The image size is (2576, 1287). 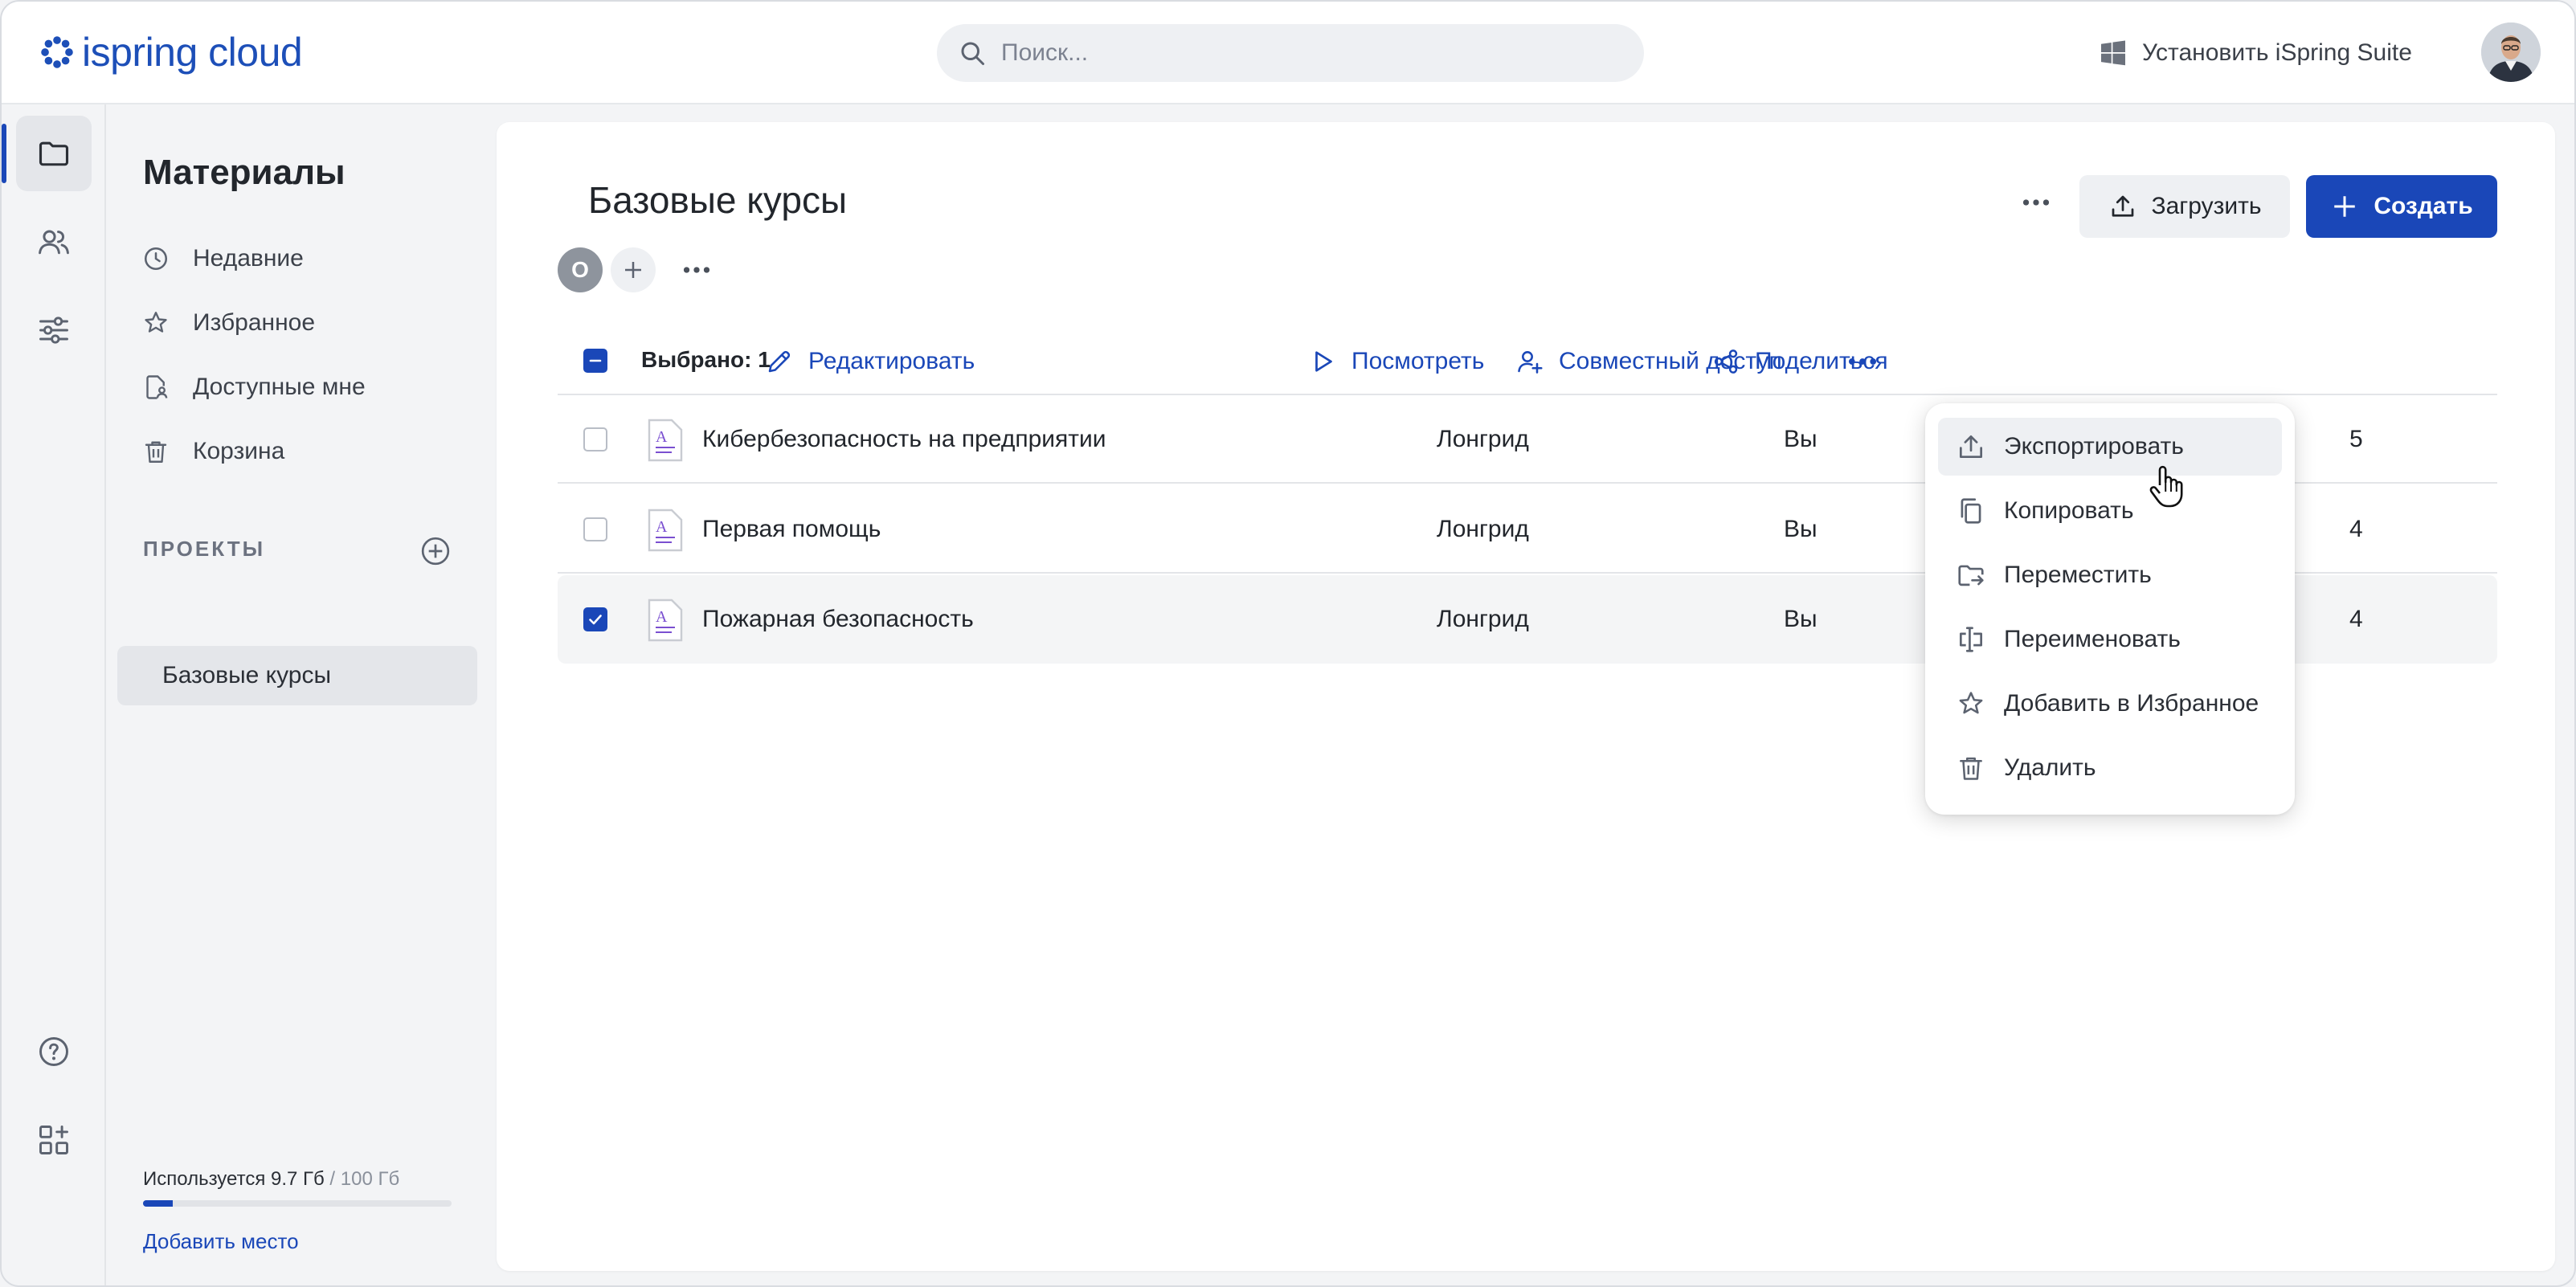 I want to click on storage-total: / 100 Гб, so click(x=365, y=1179).